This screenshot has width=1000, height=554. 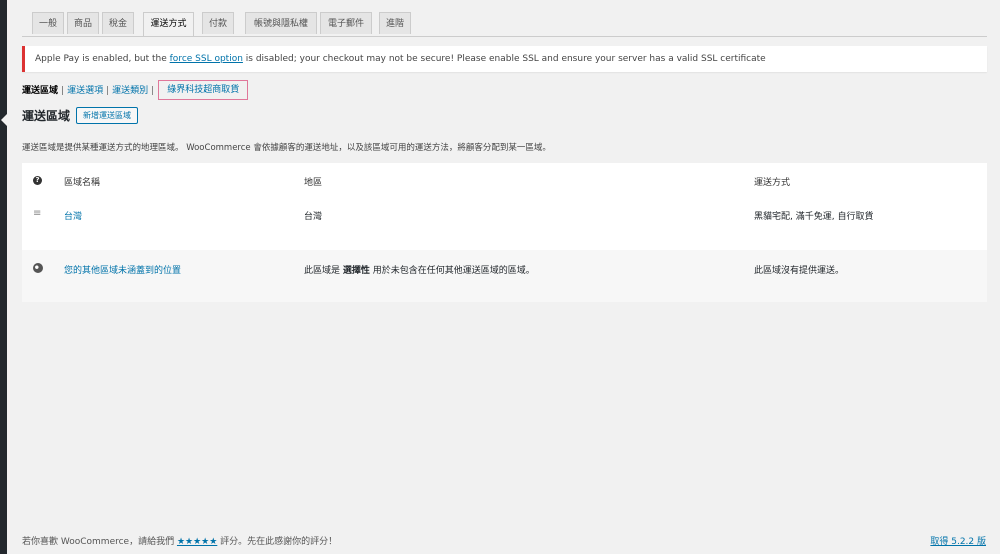 What do you see at coordinates (395, 23) in the screenshot?
I see `tab-advanced: 進階` at bounding box center [395, 23].